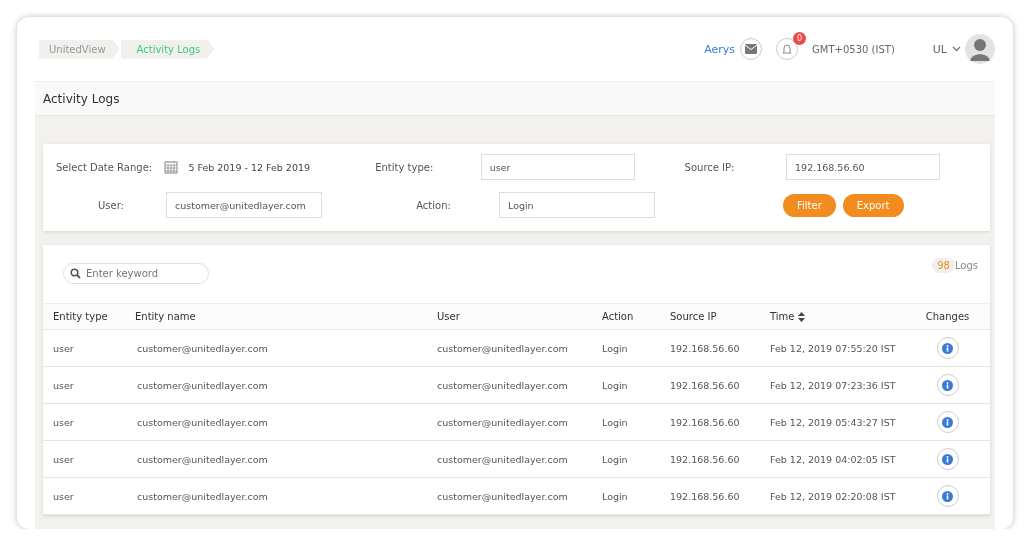  What do you see at coordinates (833, 496) in the screenshot?
I see `table-cell: Feb 12, 2019 02:20:08 IST` at bounding box center [833, 496].